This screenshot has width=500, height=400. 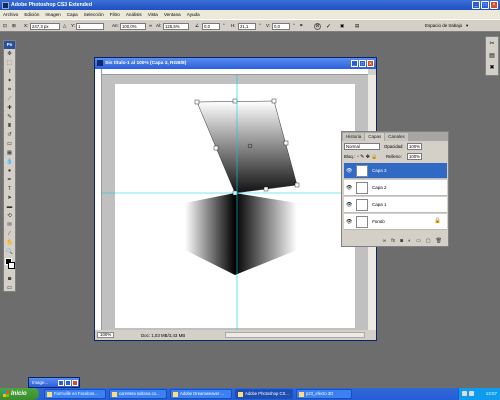 I want to click on background-color, so click(x=11, y=265).